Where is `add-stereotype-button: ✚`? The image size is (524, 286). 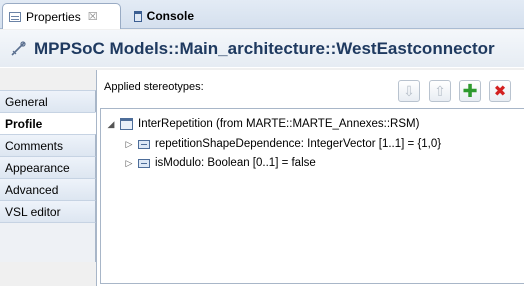
add-stereotype-button: ✚ is located at coordinates (470, 91).